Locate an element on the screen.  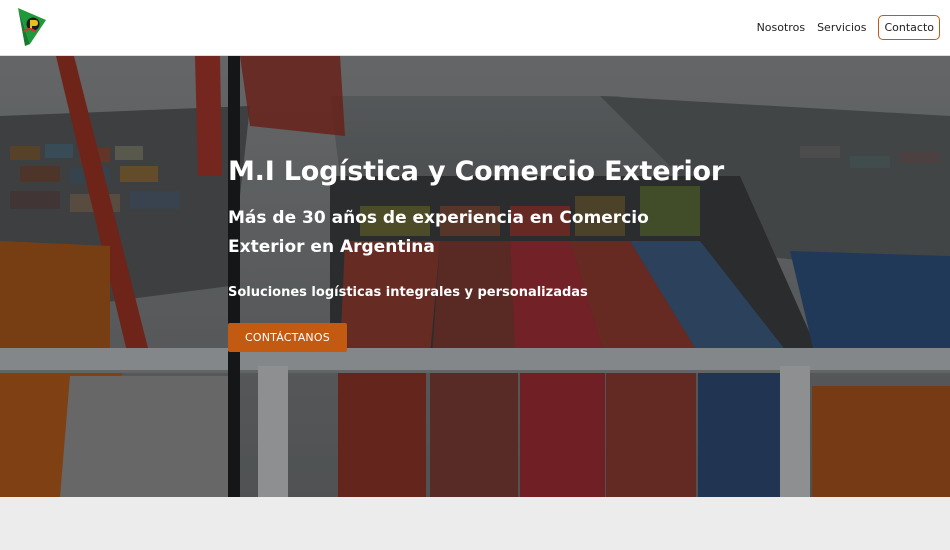
nav-link-servicios: Servicios is located at coordinates (841, 27).